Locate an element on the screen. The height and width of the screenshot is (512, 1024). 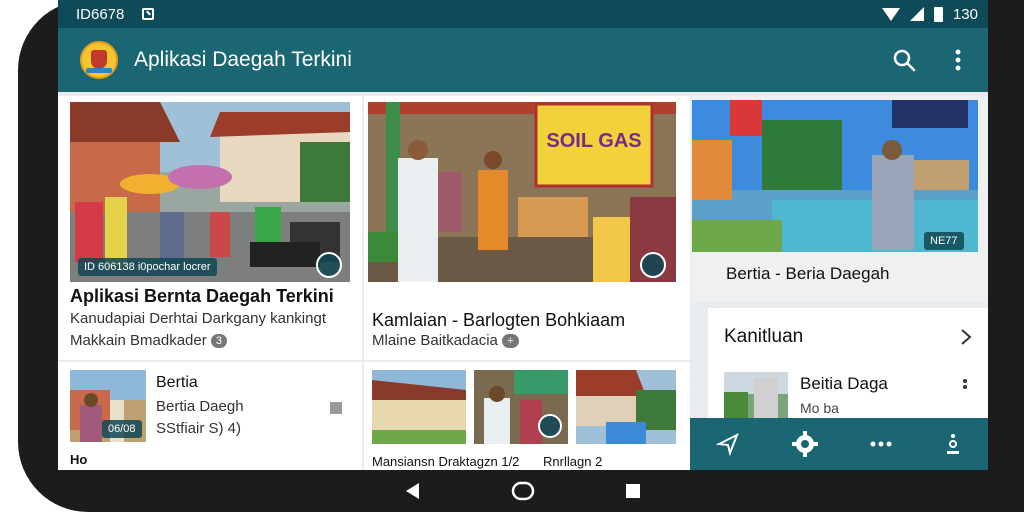
battery-level: 130 is located at coordinates (965, 14).